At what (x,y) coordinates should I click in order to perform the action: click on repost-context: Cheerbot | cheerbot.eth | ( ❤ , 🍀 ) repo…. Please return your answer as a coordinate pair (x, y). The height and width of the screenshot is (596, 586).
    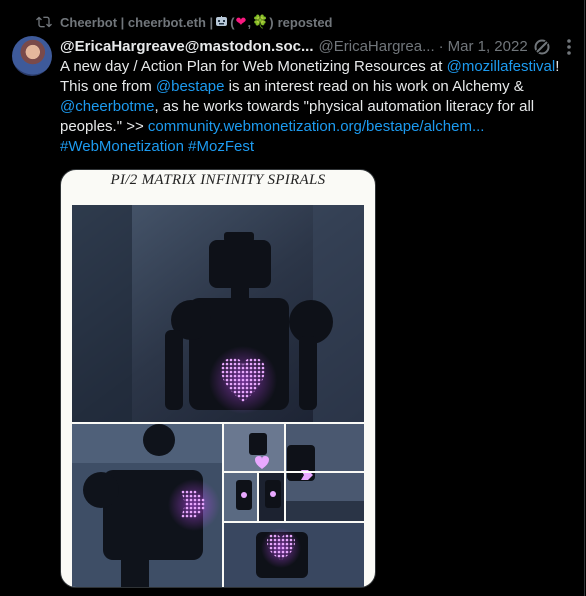
    Looking at the image, I should click on (184, 22).